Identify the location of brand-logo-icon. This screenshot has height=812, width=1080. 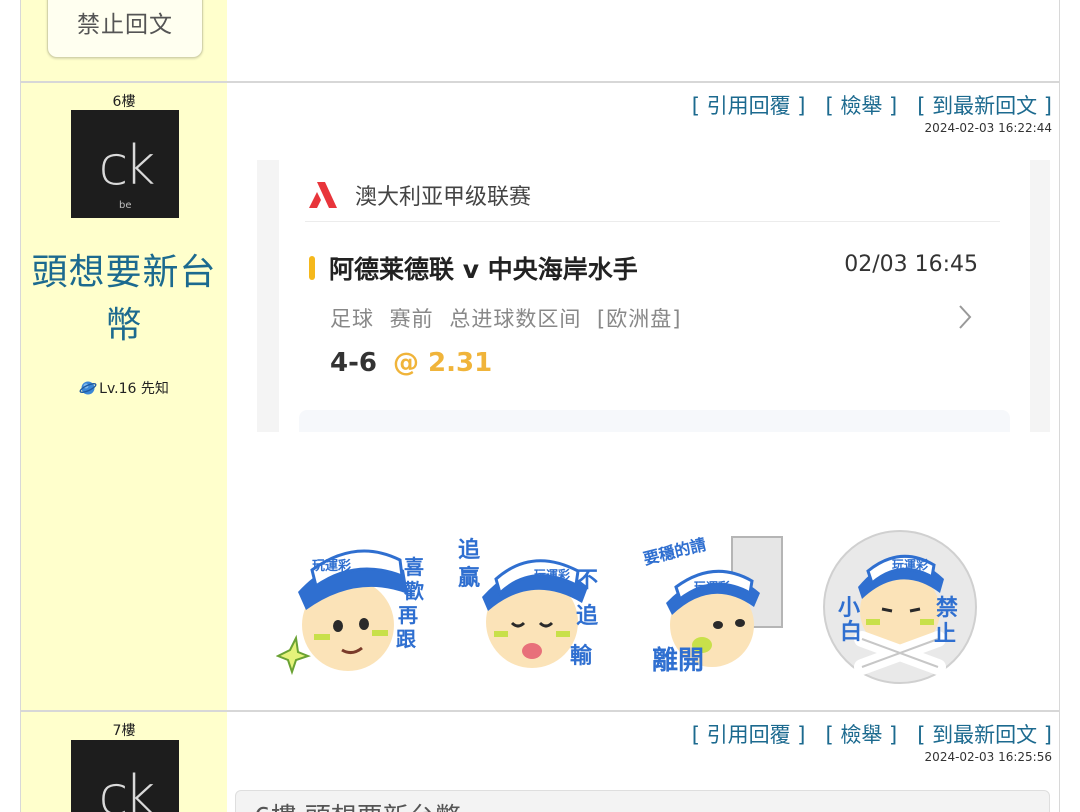
(323, 194).